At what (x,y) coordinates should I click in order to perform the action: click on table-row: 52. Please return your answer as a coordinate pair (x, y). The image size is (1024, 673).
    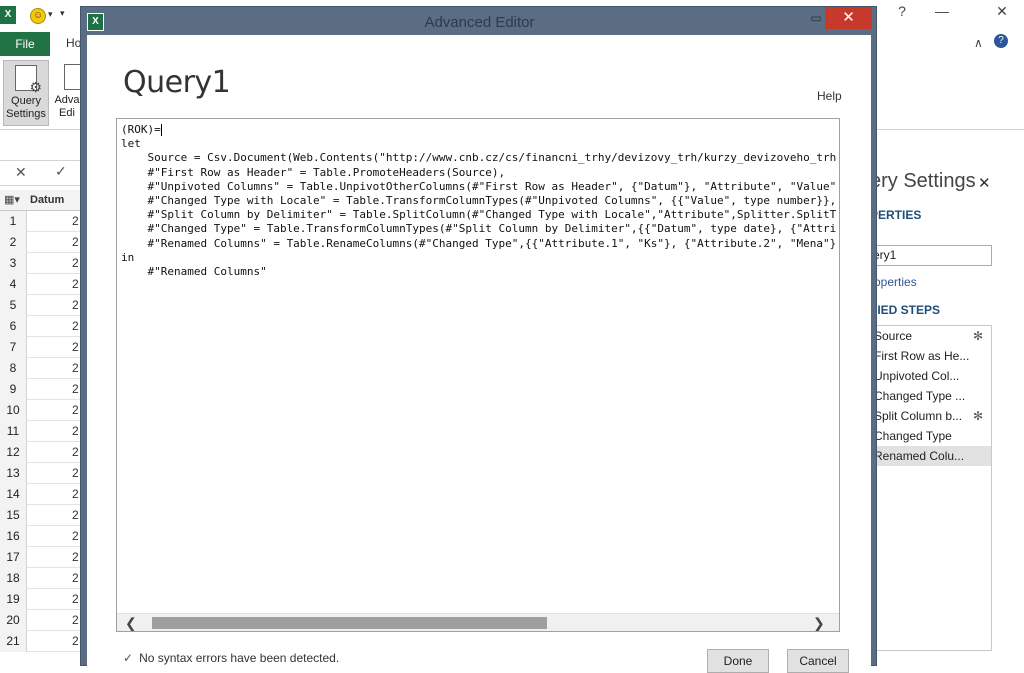
    Looking at the image, I should click on (41, 305).